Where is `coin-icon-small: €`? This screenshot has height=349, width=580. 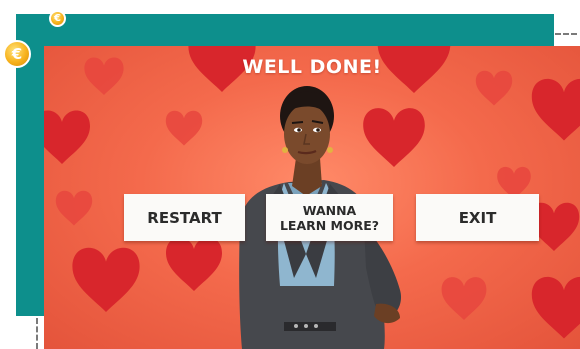
coin-icon-small: € is located at coordinates (57, 18).